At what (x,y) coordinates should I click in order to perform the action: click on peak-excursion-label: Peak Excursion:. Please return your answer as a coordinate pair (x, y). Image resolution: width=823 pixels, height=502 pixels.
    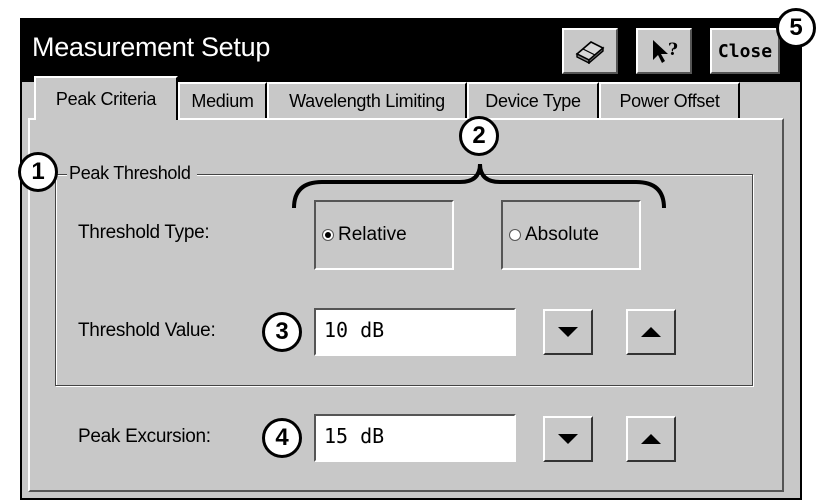
    Looking at the image, I should click on (144, 436).